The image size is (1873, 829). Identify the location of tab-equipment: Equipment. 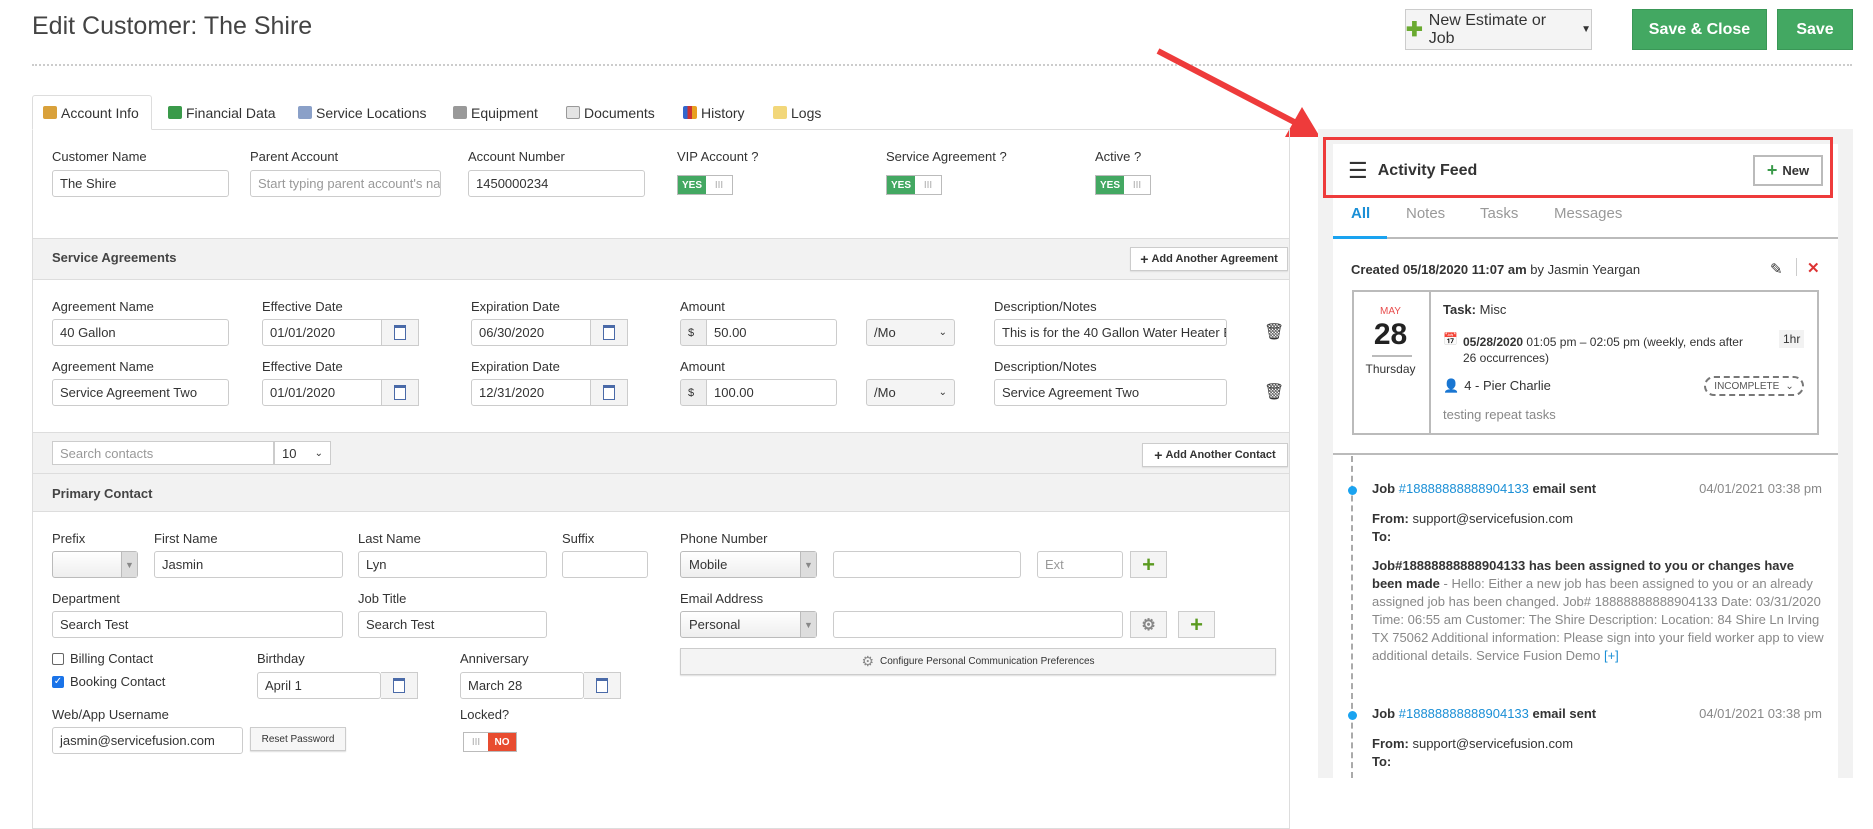
(495, 112).